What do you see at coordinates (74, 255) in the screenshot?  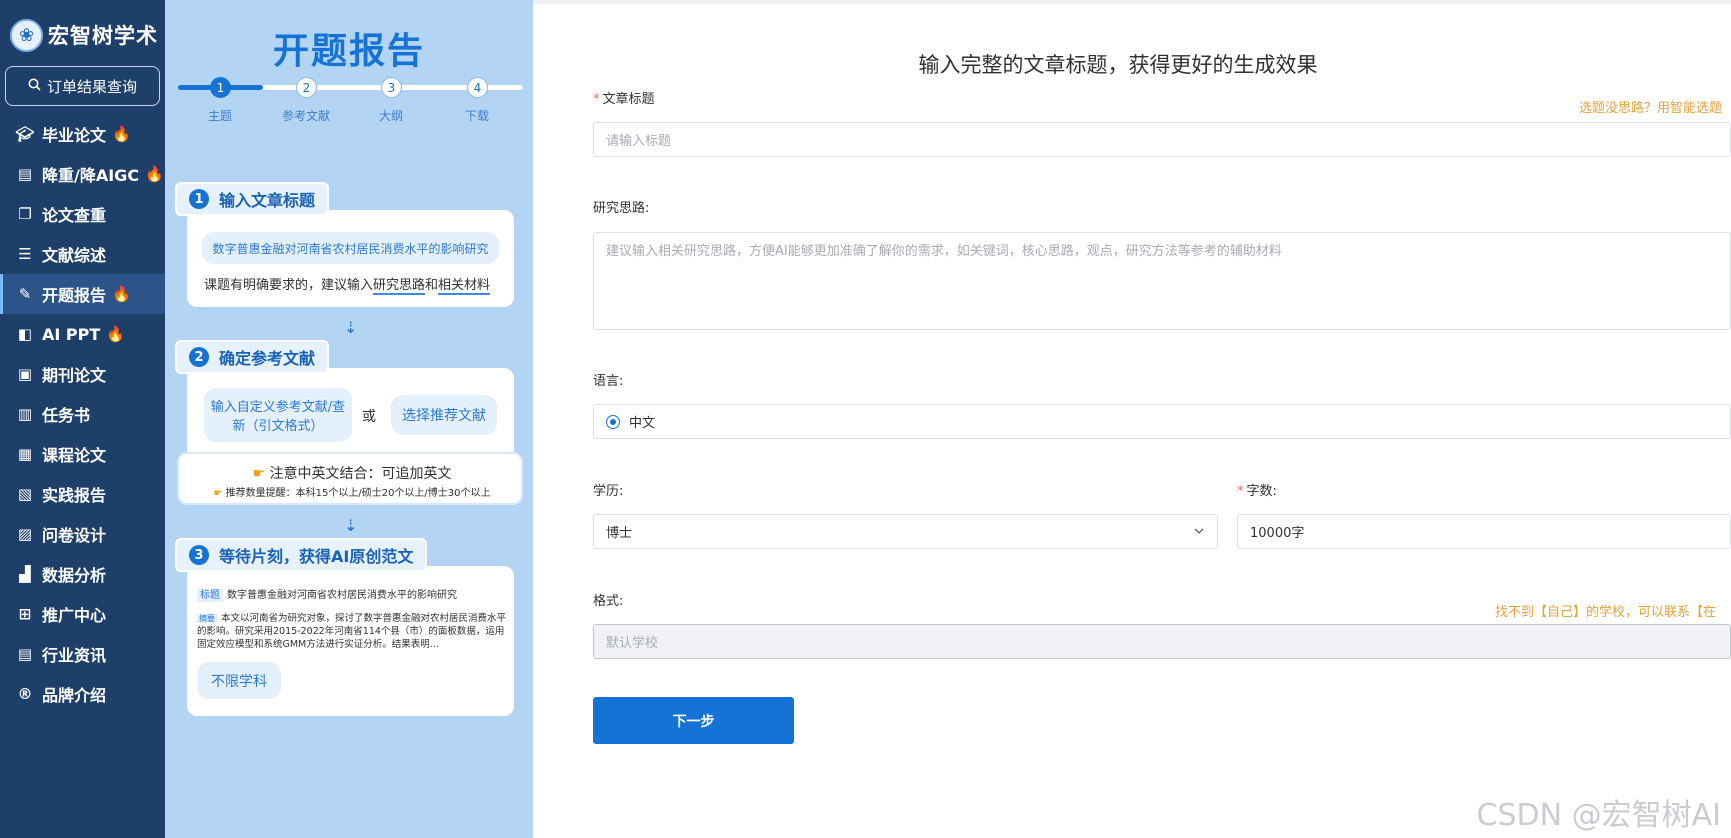 I see `sidebar-item-label: 文献综述` at bounding box center [74, 255].